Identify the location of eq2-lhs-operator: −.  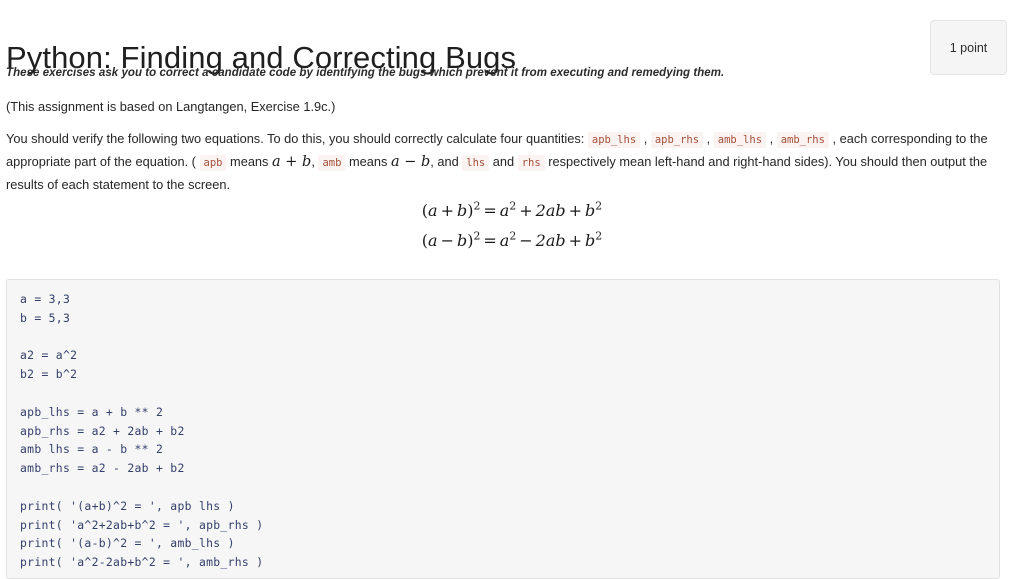
(447, 240).